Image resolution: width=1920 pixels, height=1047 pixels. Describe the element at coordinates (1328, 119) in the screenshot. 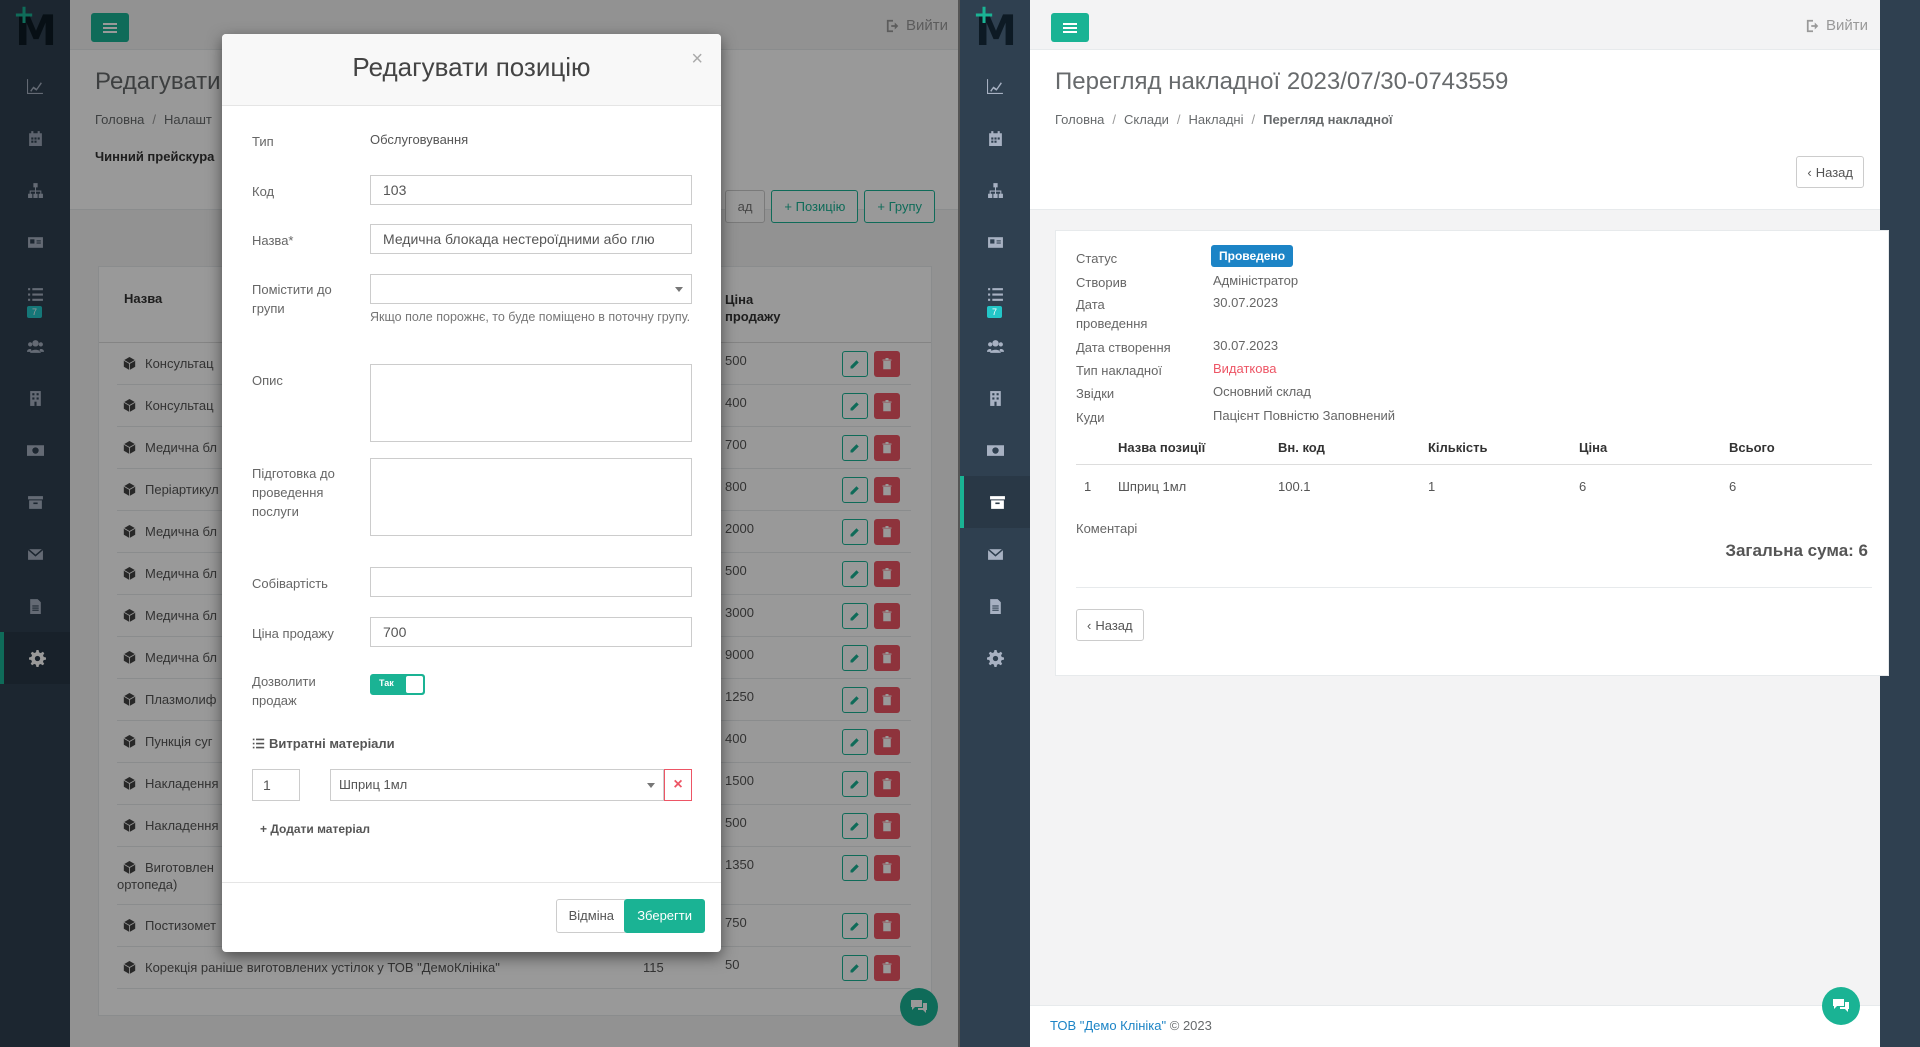

I see `breadcrumb-current: Перегляд накладної` at that location.